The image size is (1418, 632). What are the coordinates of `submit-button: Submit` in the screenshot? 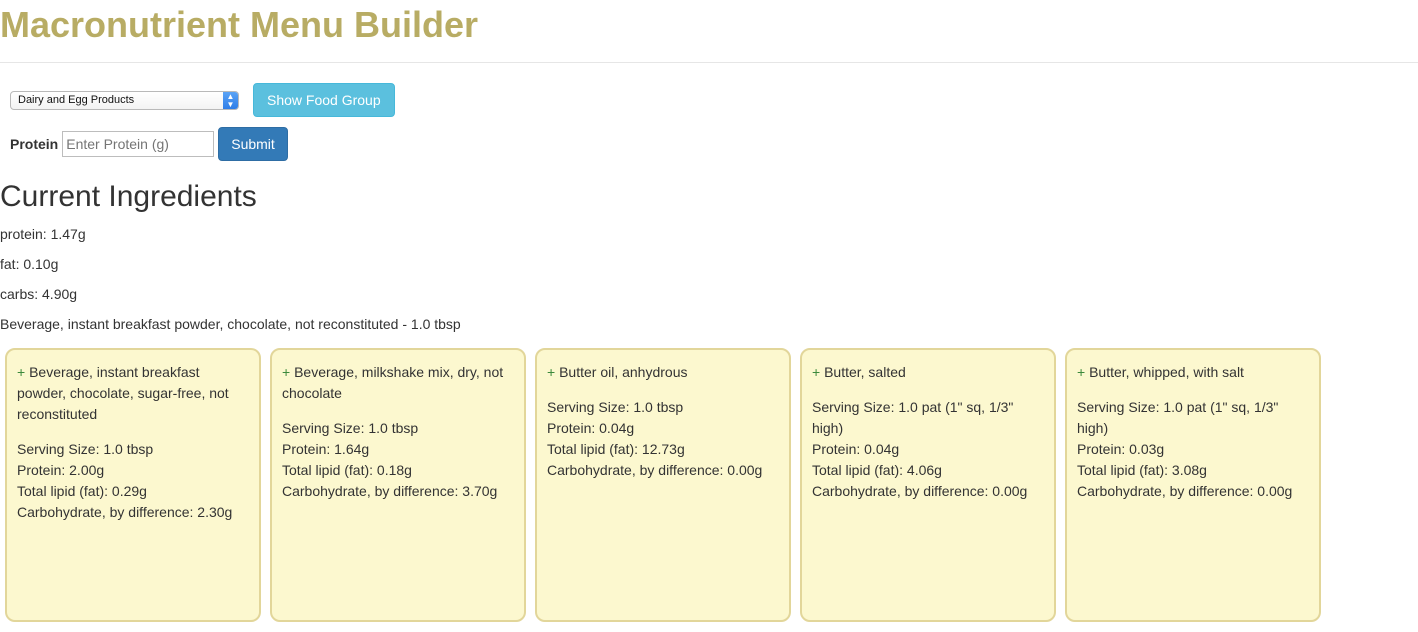 It's located at (253, 144).